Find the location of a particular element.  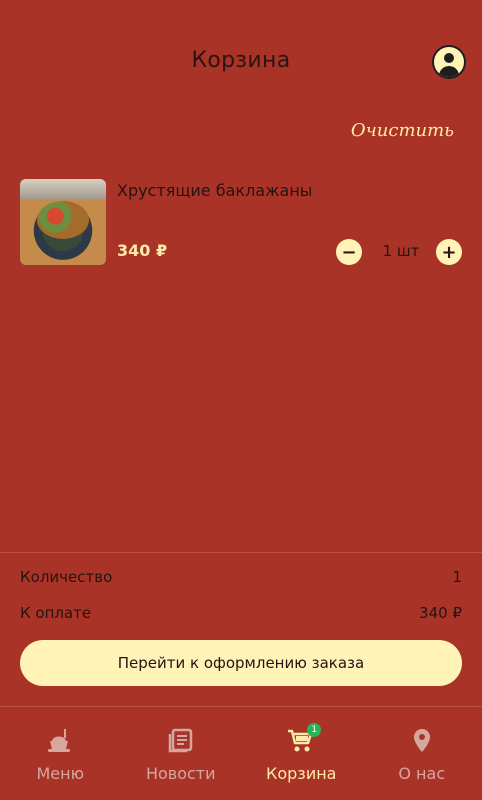

account-icon-body is located at coordinates (449, 71).